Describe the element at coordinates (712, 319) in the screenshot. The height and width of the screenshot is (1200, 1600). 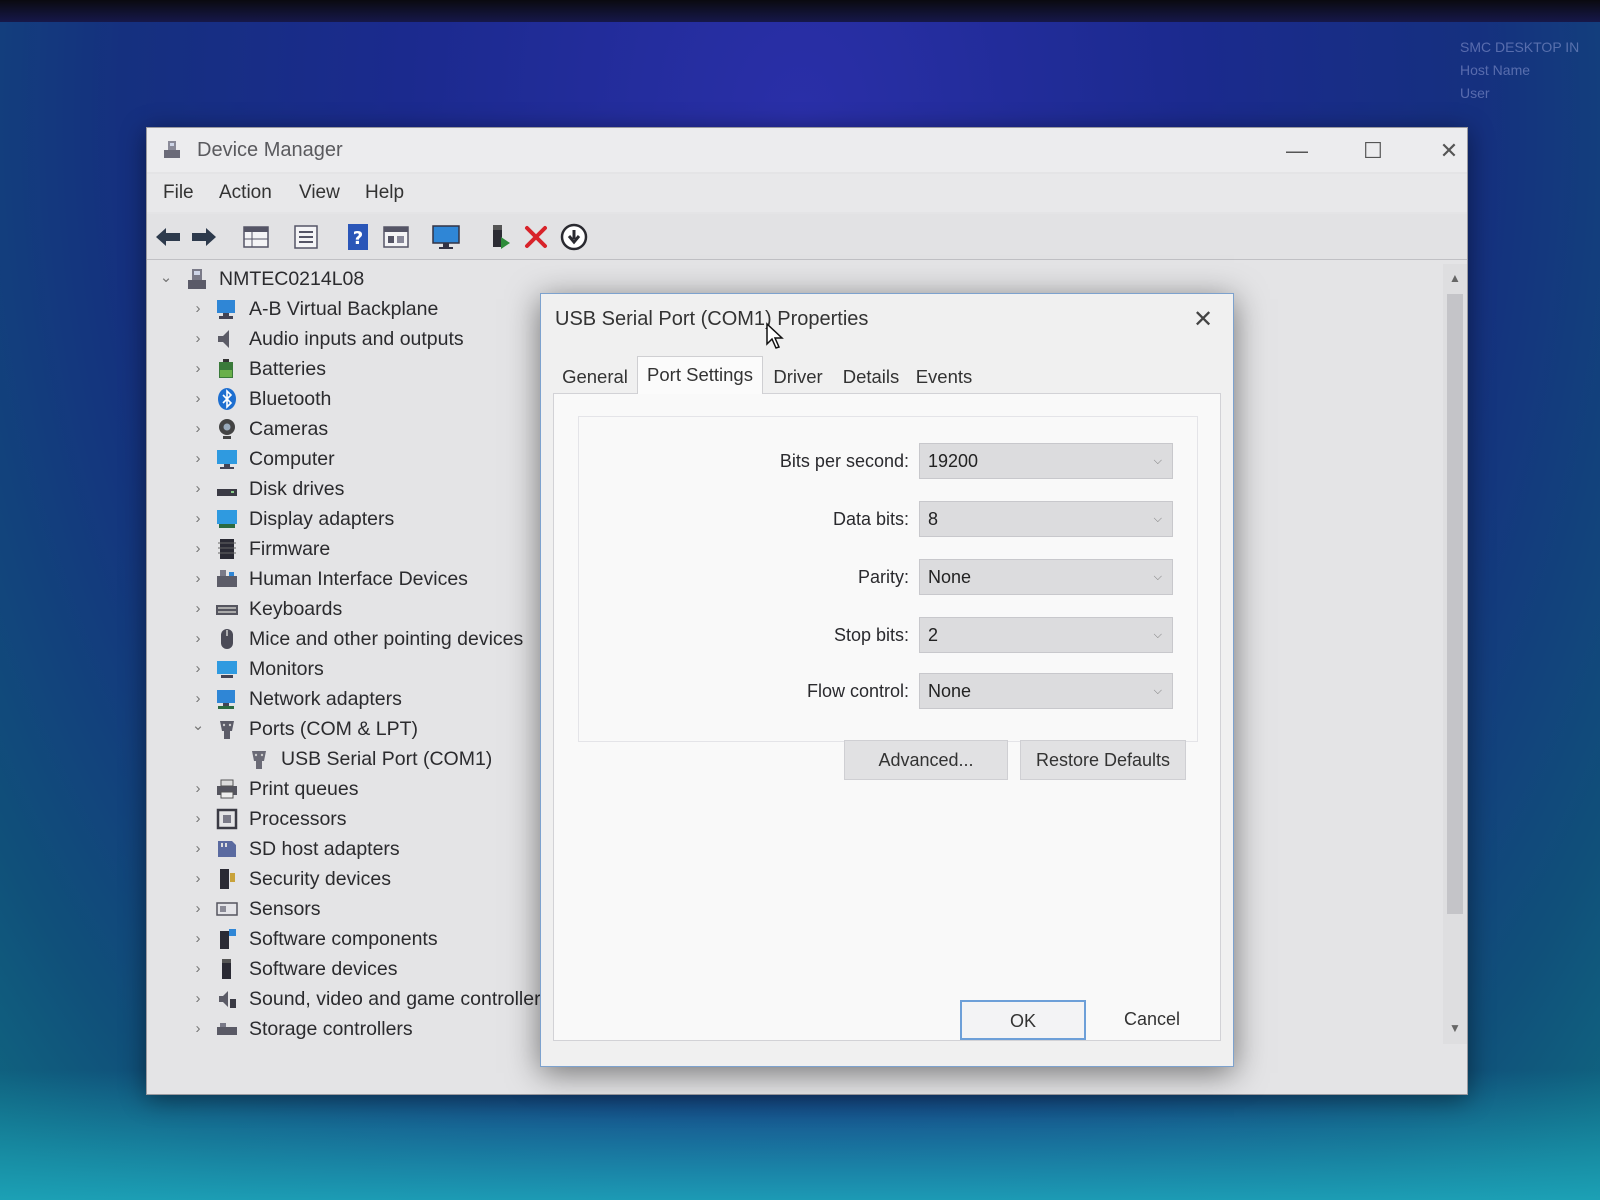
I see `dialog-title: USB Serial Port (COM1) Properties` at that location.